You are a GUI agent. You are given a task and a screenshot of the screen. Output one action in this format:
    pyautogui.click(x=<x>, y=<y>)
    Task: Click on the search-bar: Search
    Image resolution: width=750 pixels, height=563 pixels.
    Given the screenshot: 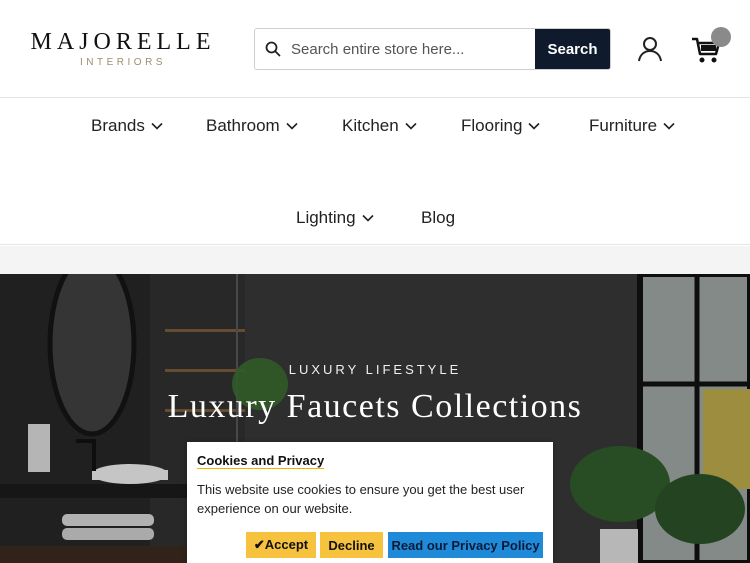 What is the action you would take?
    pyautogui.click(x=432, y=49)
    